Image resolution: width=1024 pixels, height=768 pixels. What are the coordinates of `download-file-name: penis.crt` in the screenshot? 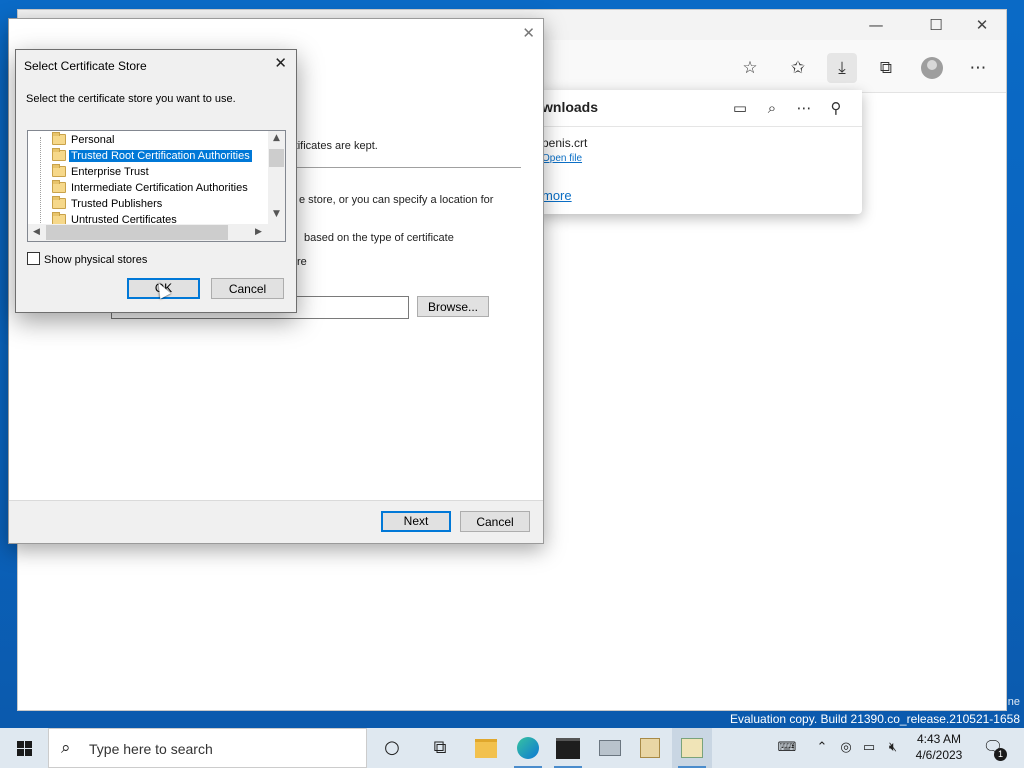 It's located at (565, 143).